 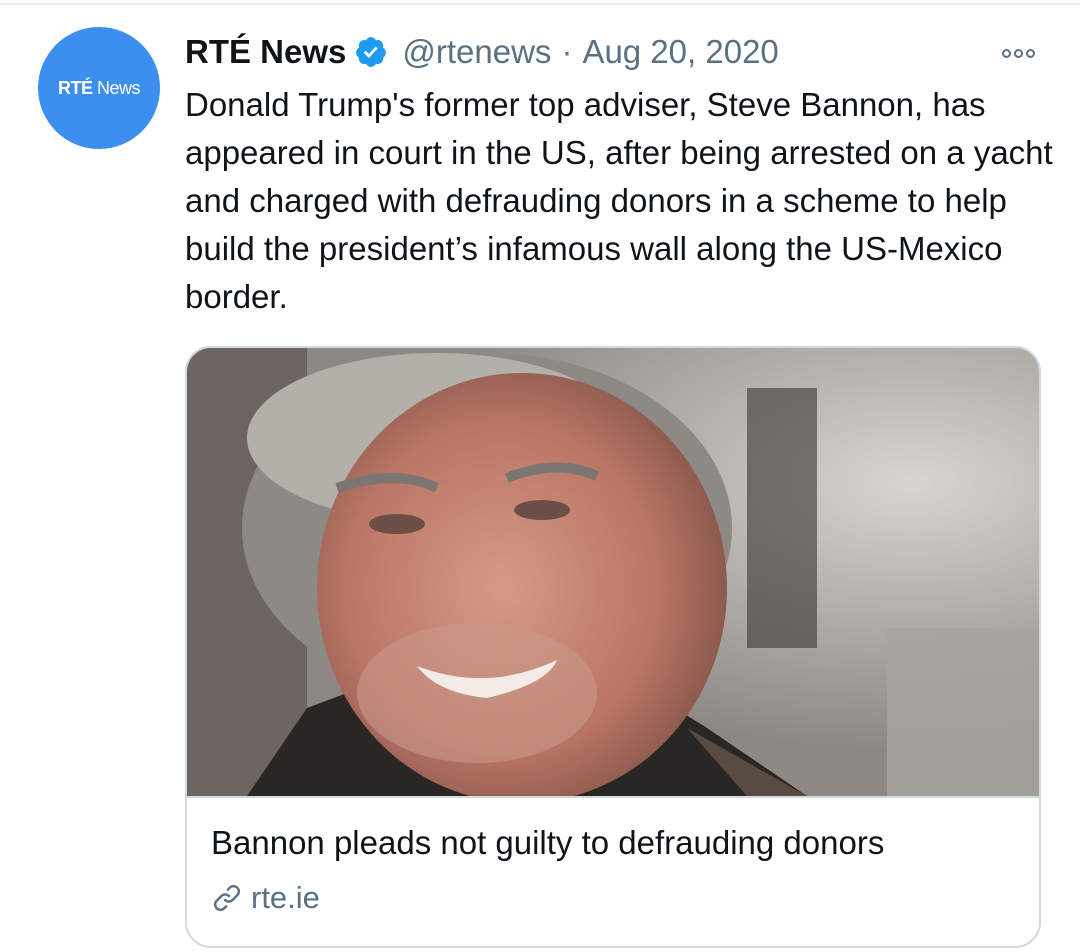 What do you see at coordinates (476, 52) in the screenshot?
I see `user-handle: @rtenews` at bounding box center [476, 52].